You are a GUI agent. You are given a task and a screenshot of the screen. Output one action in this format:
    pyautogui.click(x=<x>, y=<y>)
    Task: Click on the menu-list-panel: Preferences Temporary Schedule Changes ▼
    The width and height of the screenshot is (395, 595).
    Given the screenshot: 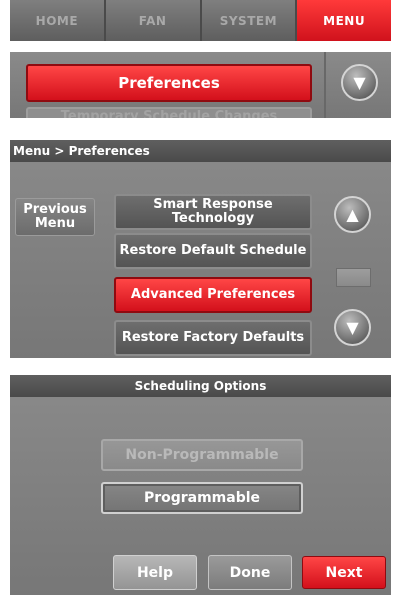 What is the action you would take?
    pyautogui.click(x=200, y=85)
    